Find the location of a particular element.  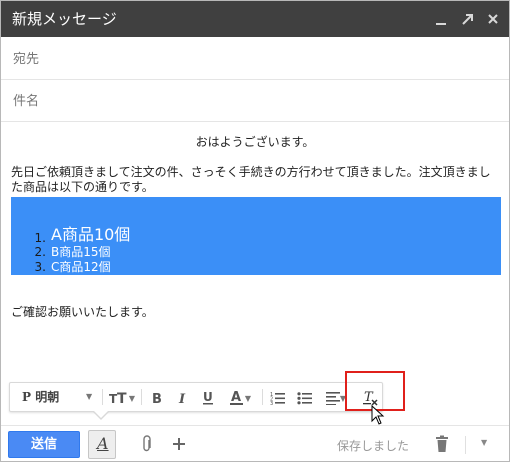

text-color-icon: A is located at coordinates (236, 397).